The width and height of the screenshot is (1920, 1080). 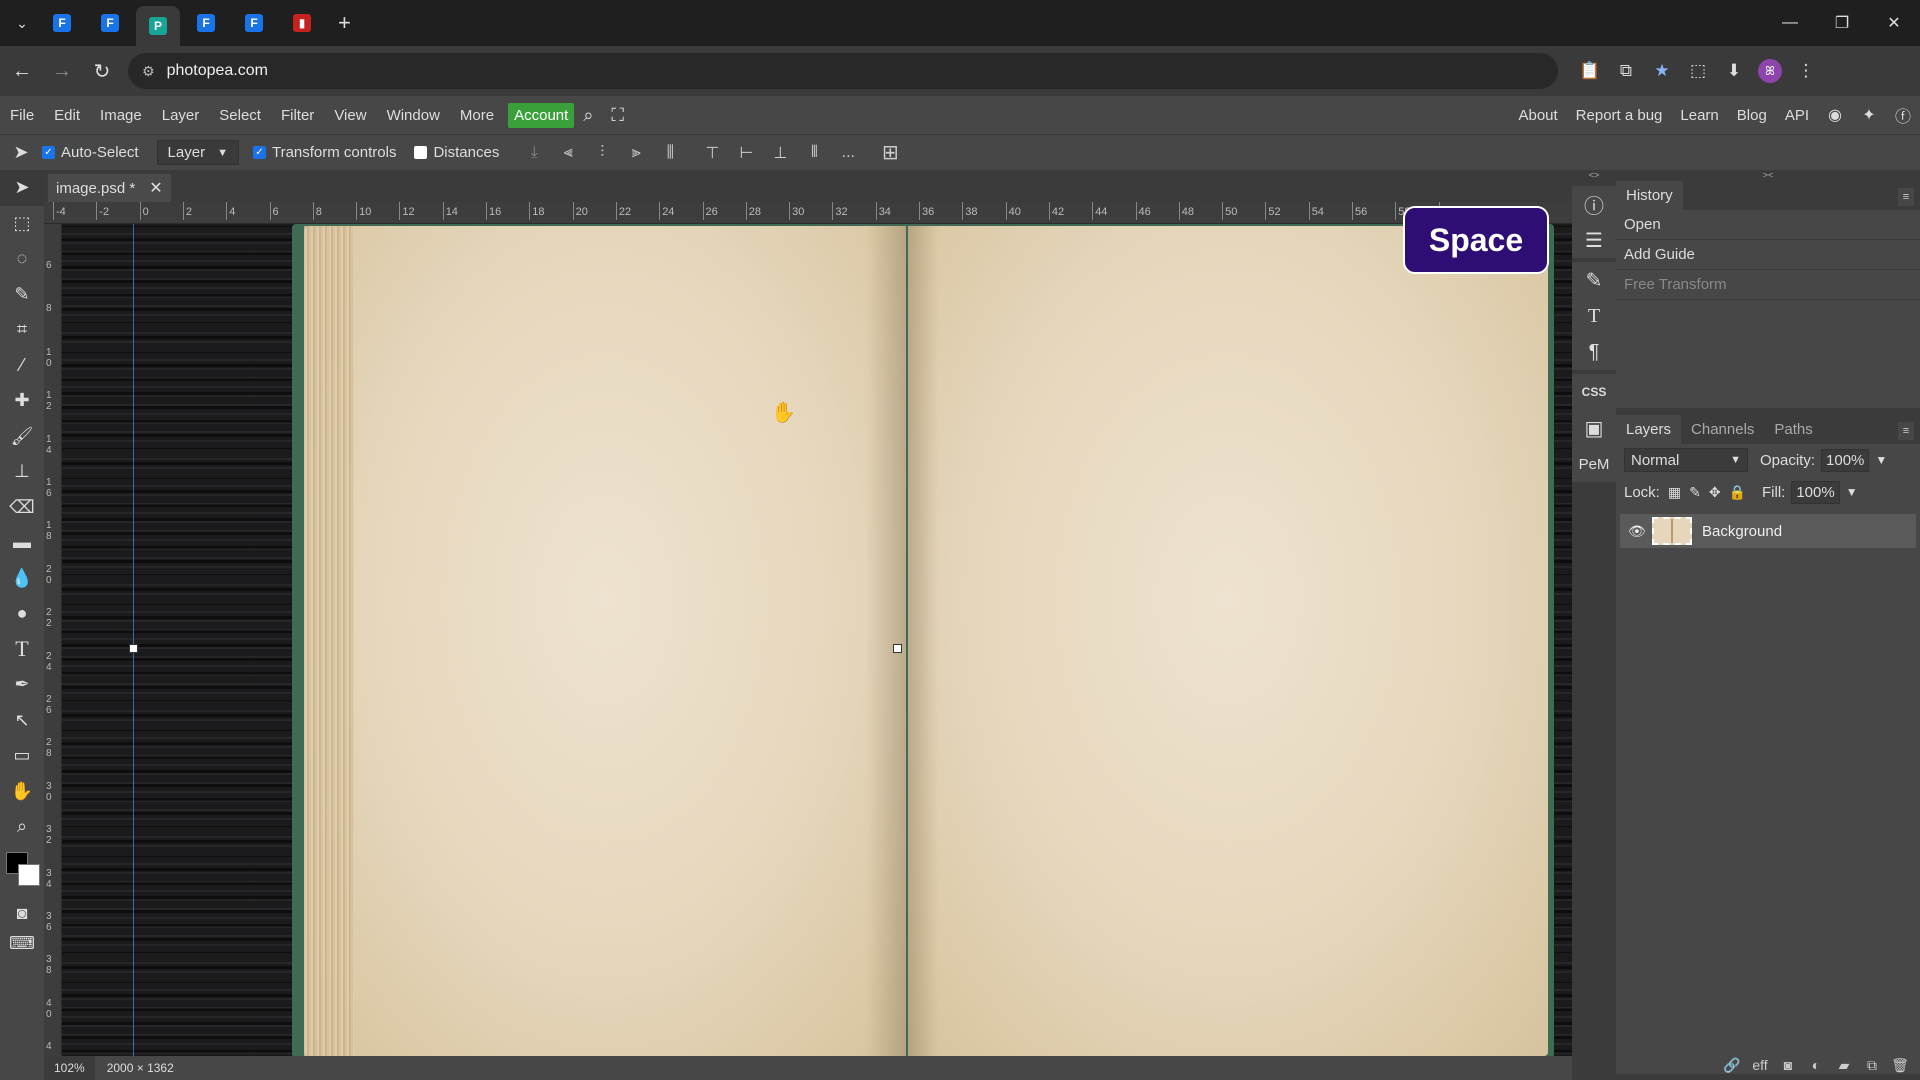 What do you see at coordinates (110, 23) in the screenshot?
I see `browser-tab-2: F` at bounding box center [110, 23].